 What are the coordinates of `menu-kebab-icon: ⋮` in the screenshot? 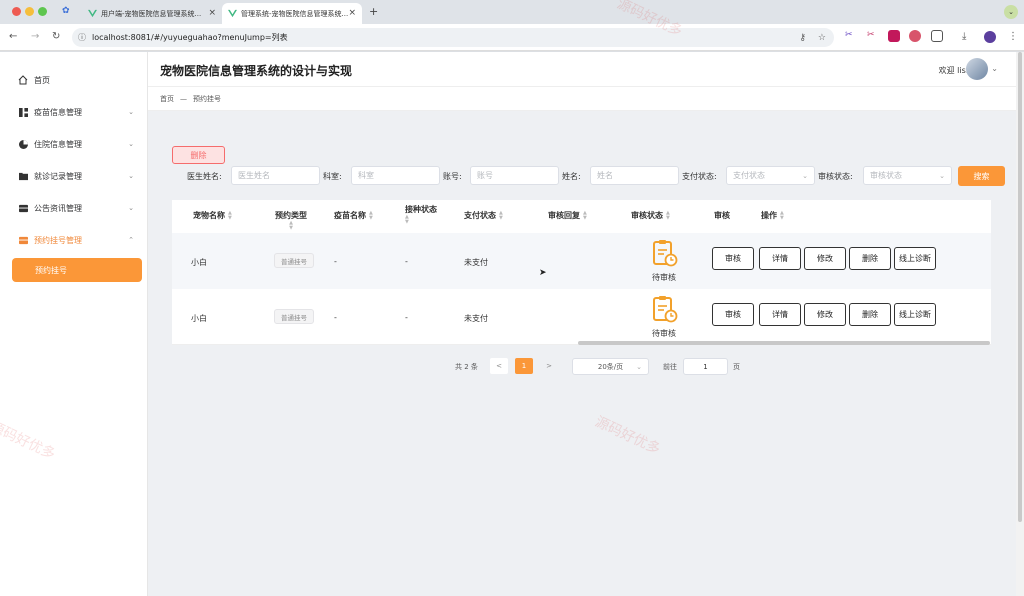 It's located at (1013, 36).